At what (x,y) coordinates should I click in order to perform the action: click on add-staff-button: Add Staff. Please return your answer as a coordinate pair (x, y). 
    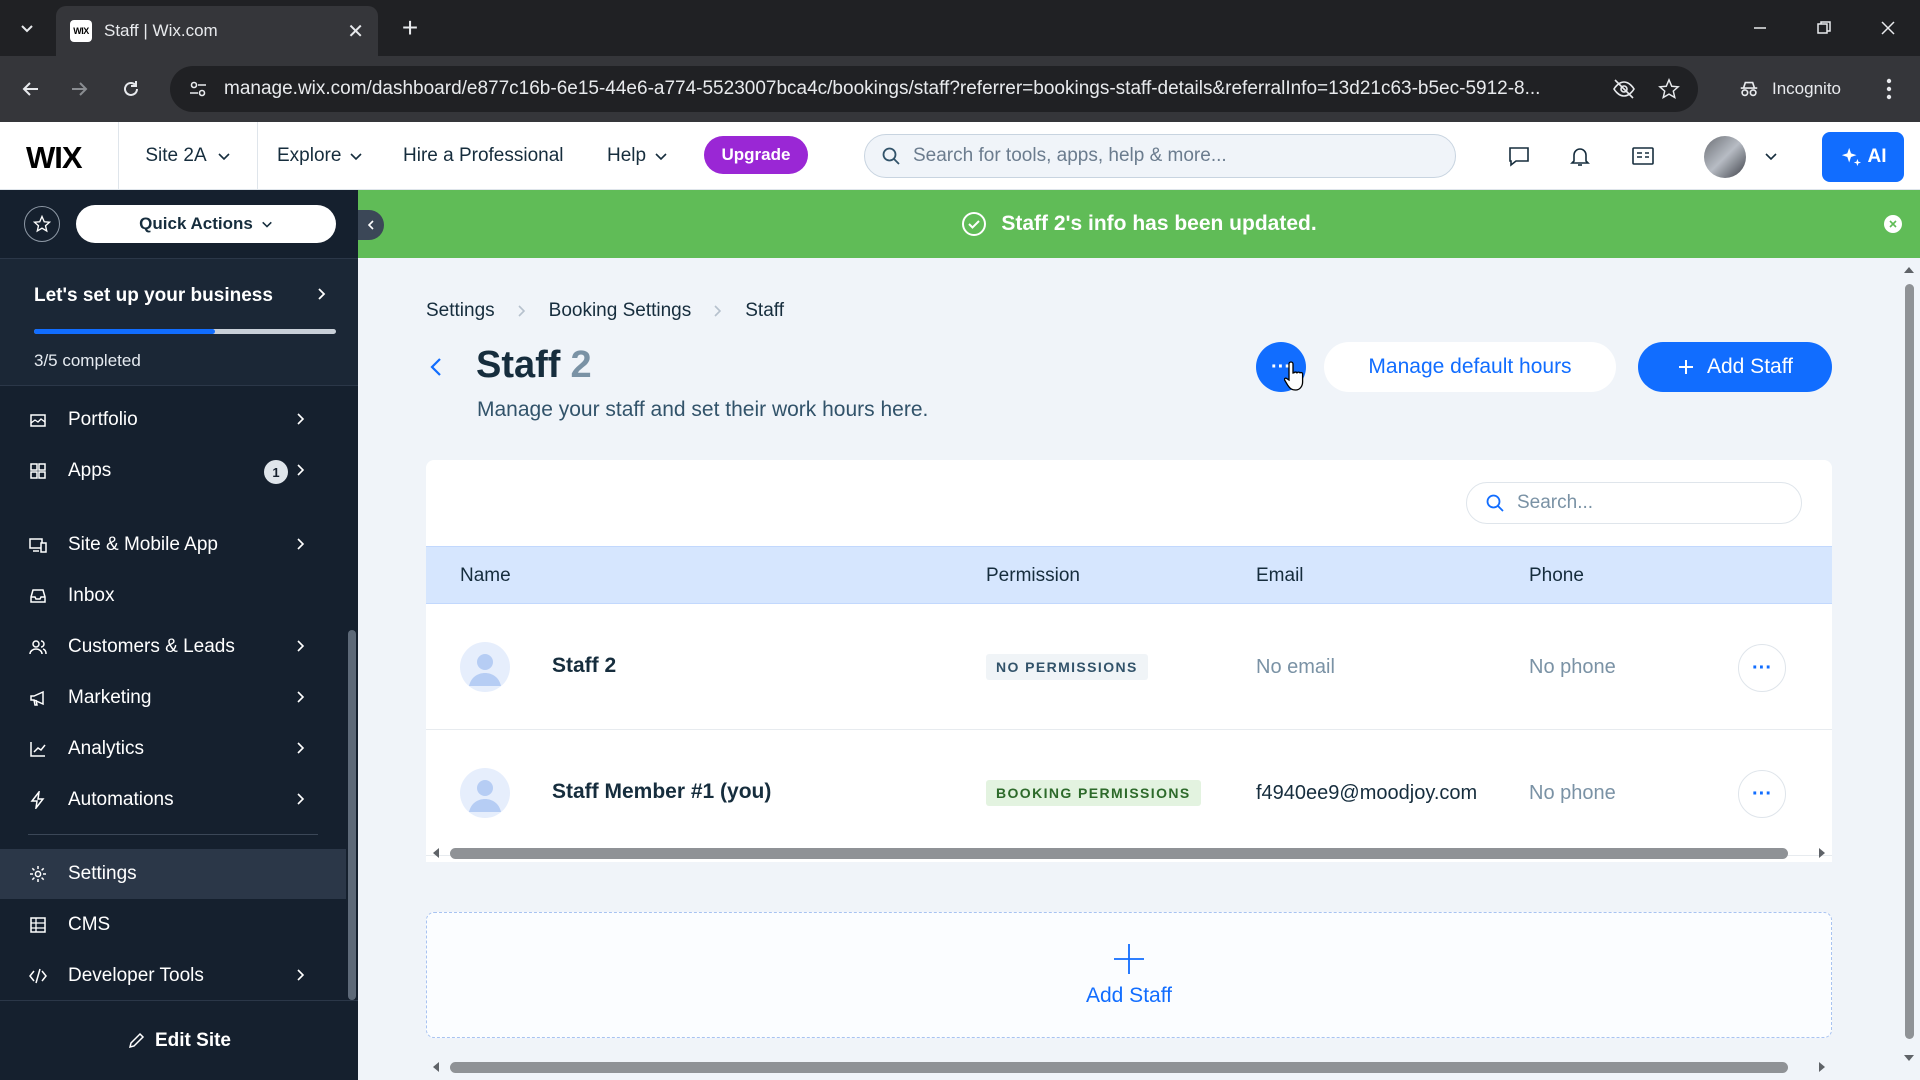
    Looking at the image, I should click on (1735, 367).